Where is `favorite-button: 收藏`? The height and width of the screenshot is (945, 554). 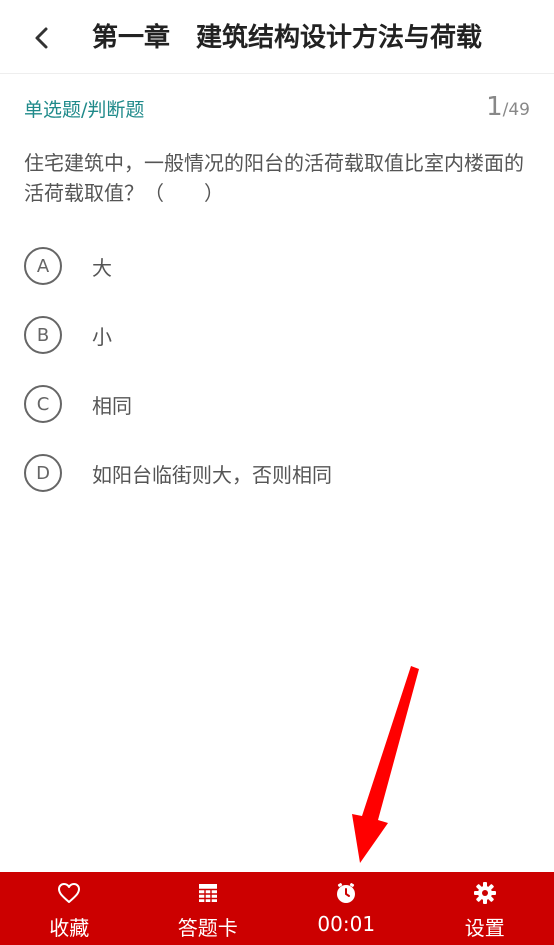 favorite-button: 收藏 is located at coordinates (69, 908).